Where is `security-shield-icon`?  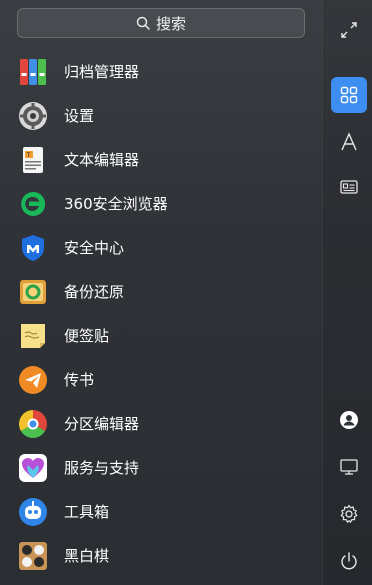
security-shield-icon is located at coordinates (33, 248).